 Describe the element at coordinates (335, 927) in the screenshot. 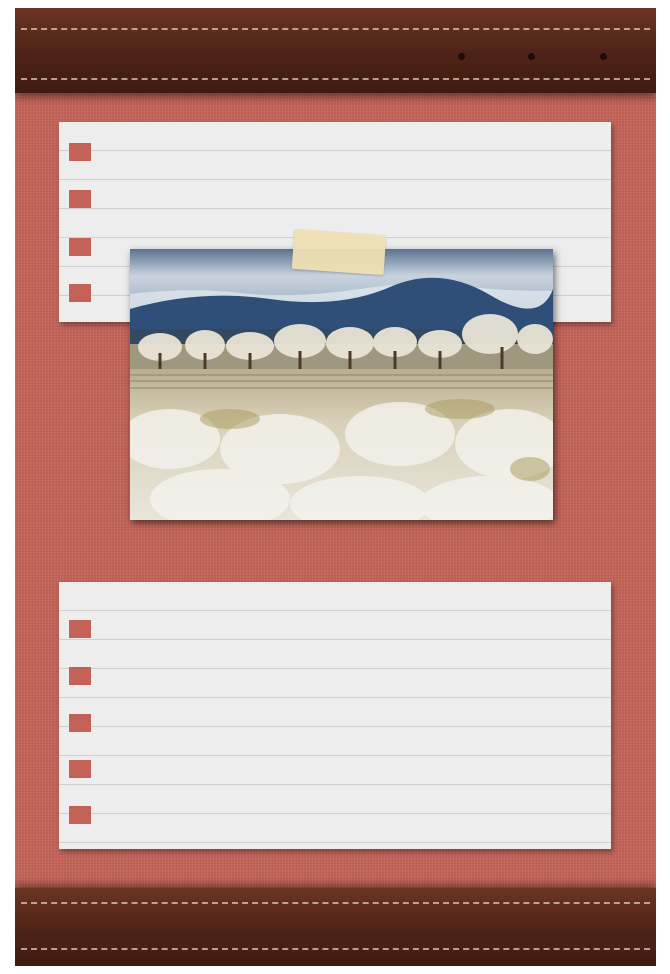

I see `leather-strap-bottom` at that location.